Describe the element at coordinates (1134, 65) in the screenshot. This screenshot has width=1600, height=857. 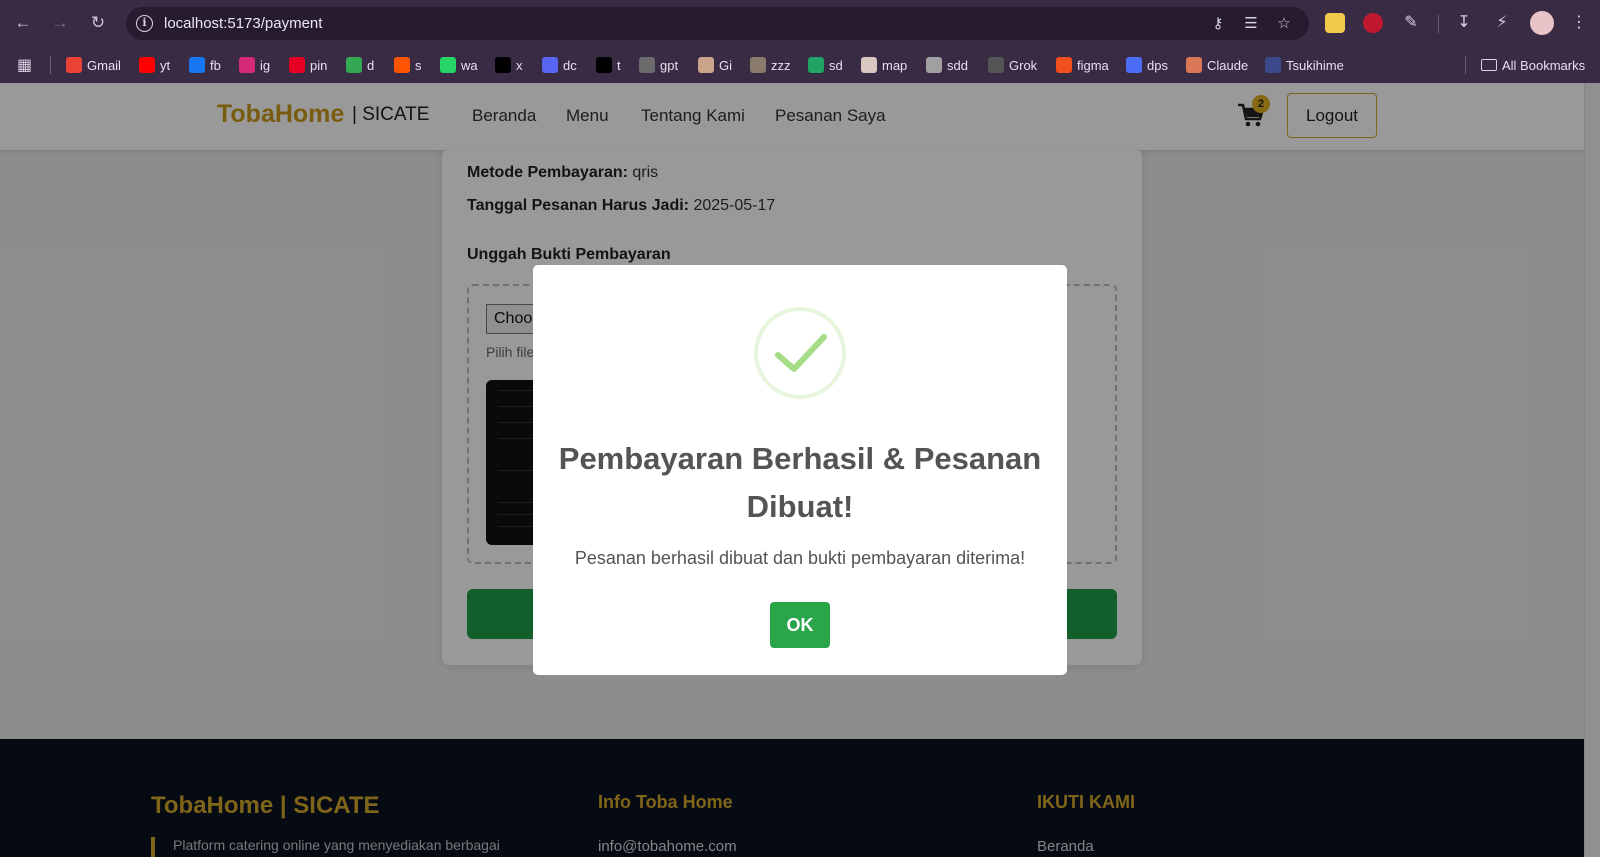
I see `dps-icon` at that location.